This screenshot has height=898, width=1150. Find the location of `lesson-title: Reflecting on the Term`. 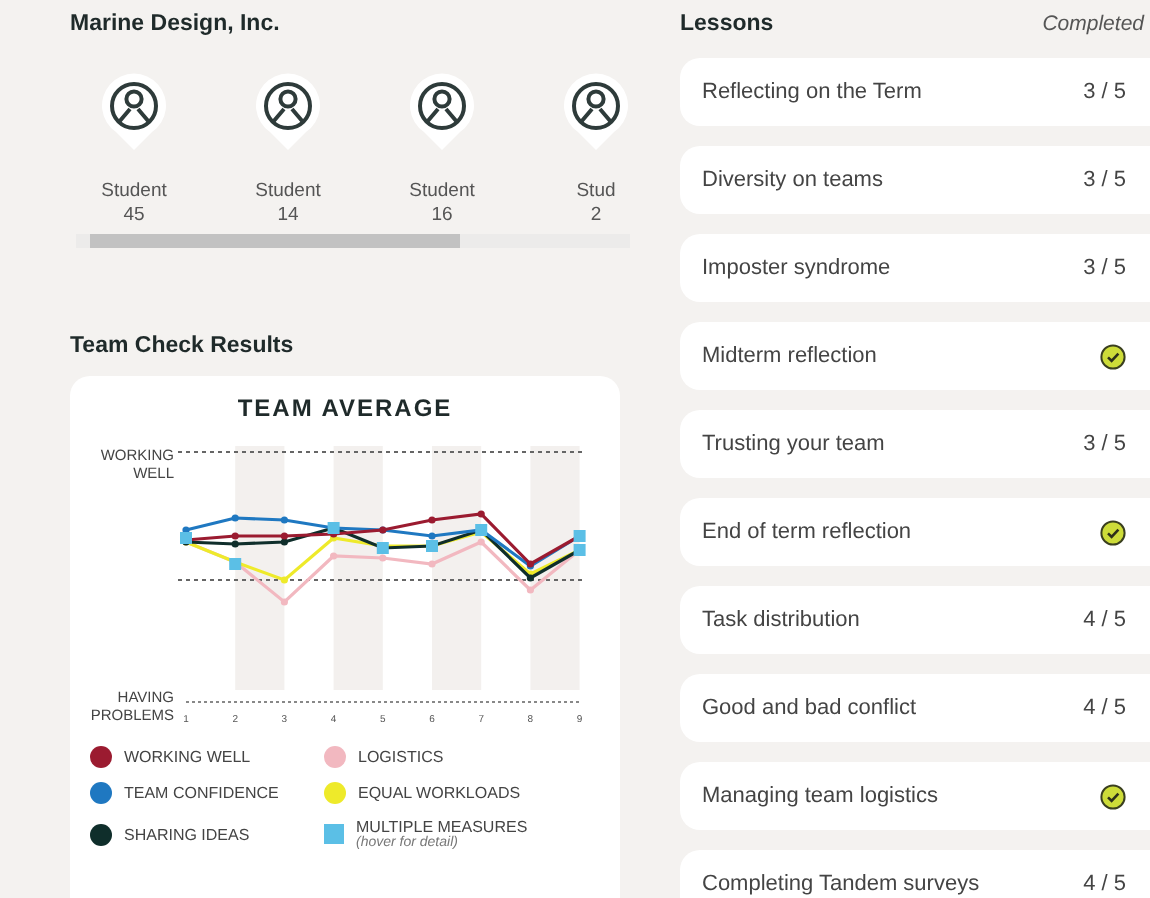

lesson-title: Reflecting on the Term is located at coordinates (812, 92).